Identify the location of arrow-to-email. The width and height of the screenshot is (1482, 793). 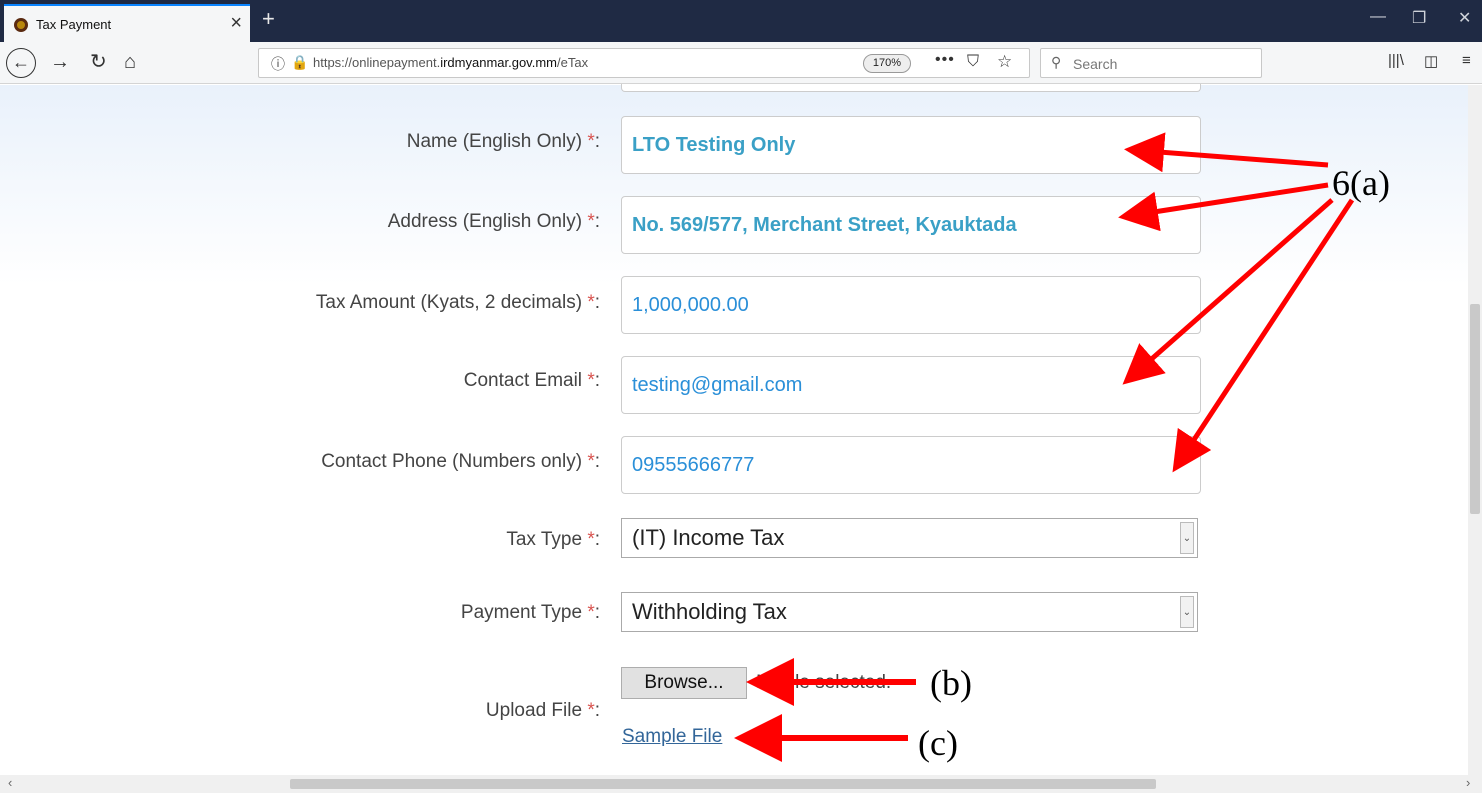
(1228, 291).